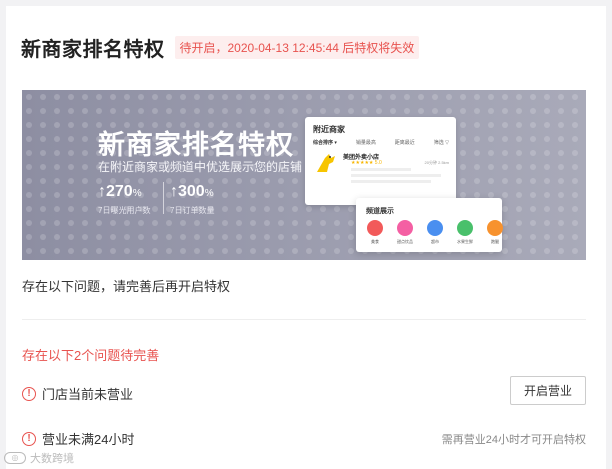 The image size is (612, 469). What do you see at coordinates (192, 210) in the screenshot?
I see `stat-label: 7日订单数量` at bounding box center [192, 210].